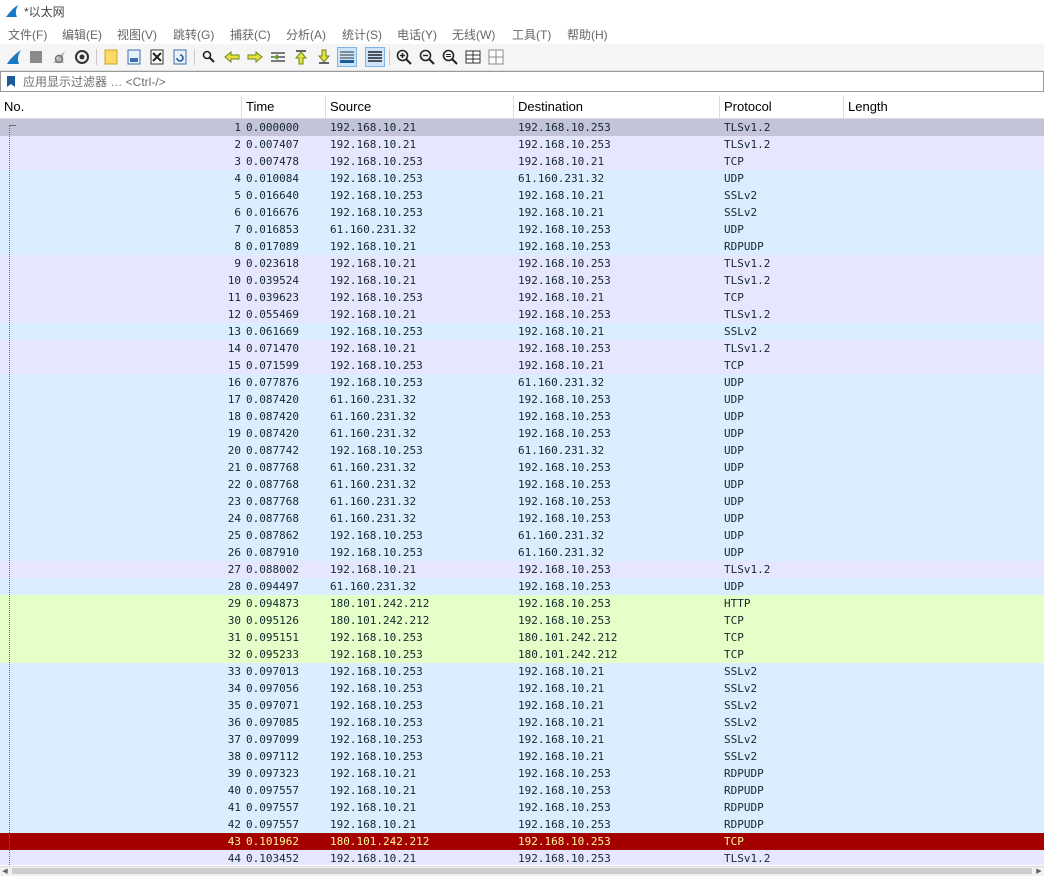 The width and height of the screenshot is (1044, 876). What do you see at coordinates (250, 34) in the screenshot?
I see `menu-capture: 捕获(C)` at bounding box center [250, 34].